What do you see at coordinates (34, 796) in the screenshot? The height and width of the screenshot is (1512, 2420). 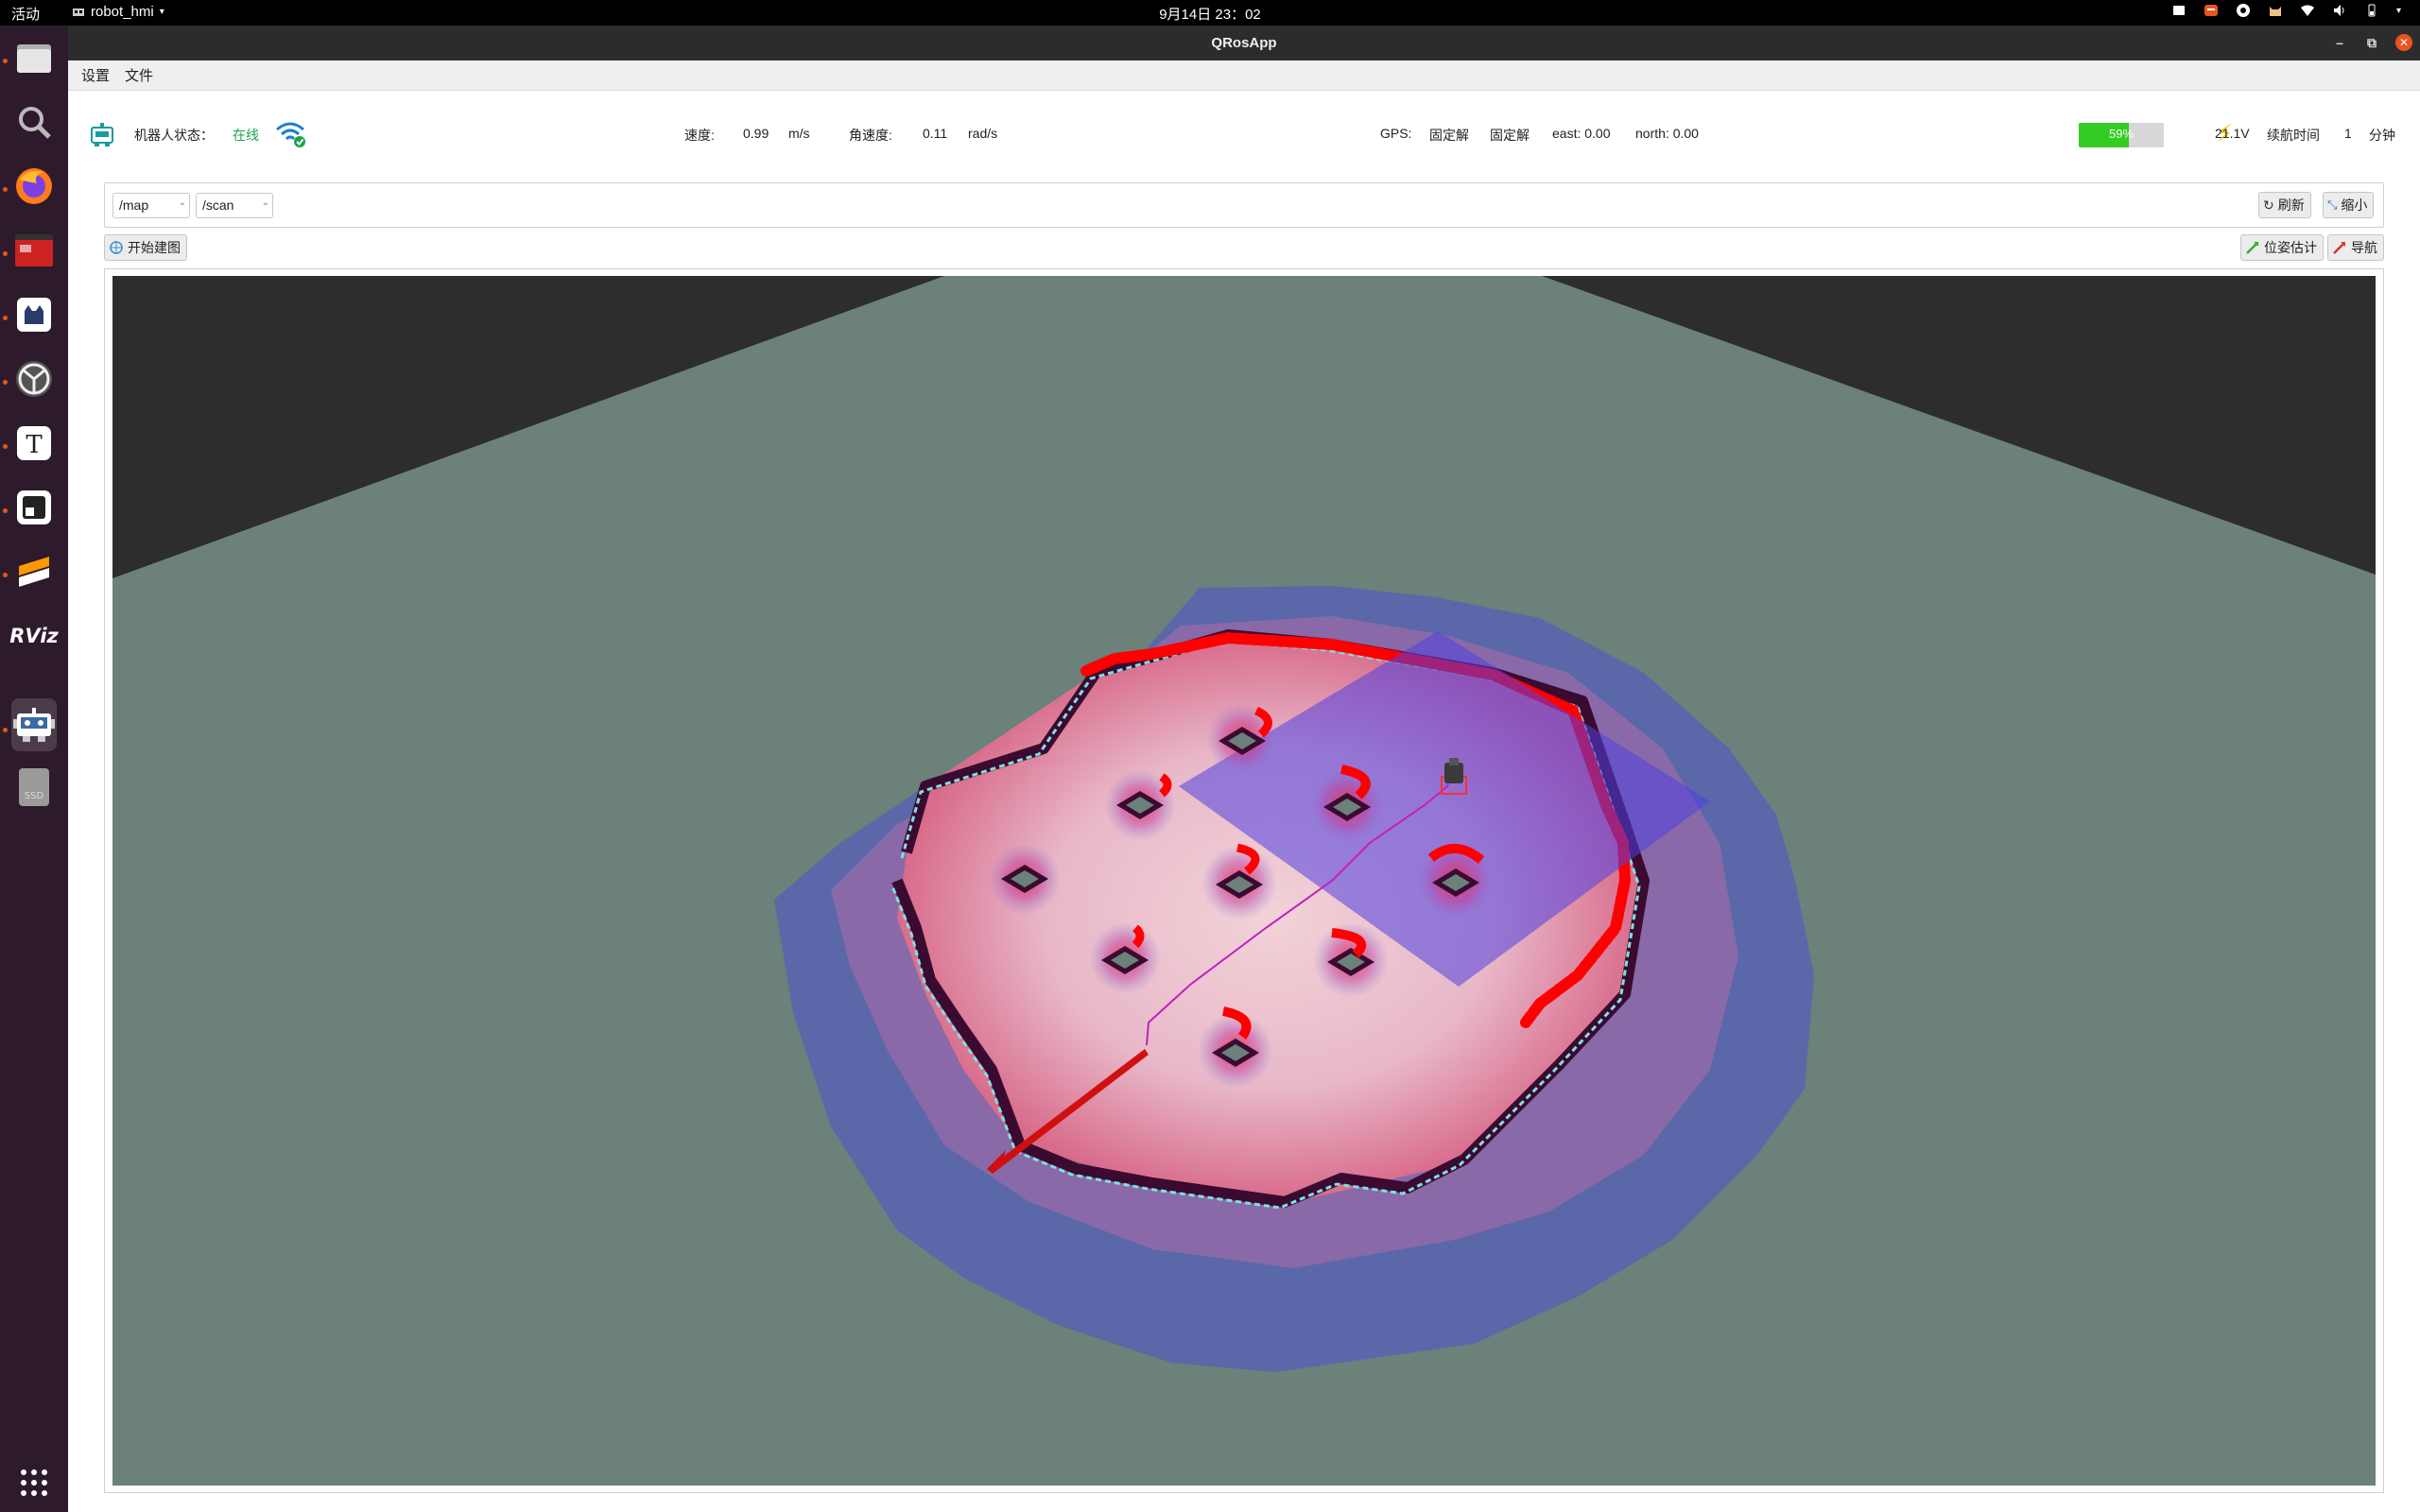 I see `ssd-label: SSD` at bounding box center [34, 796].